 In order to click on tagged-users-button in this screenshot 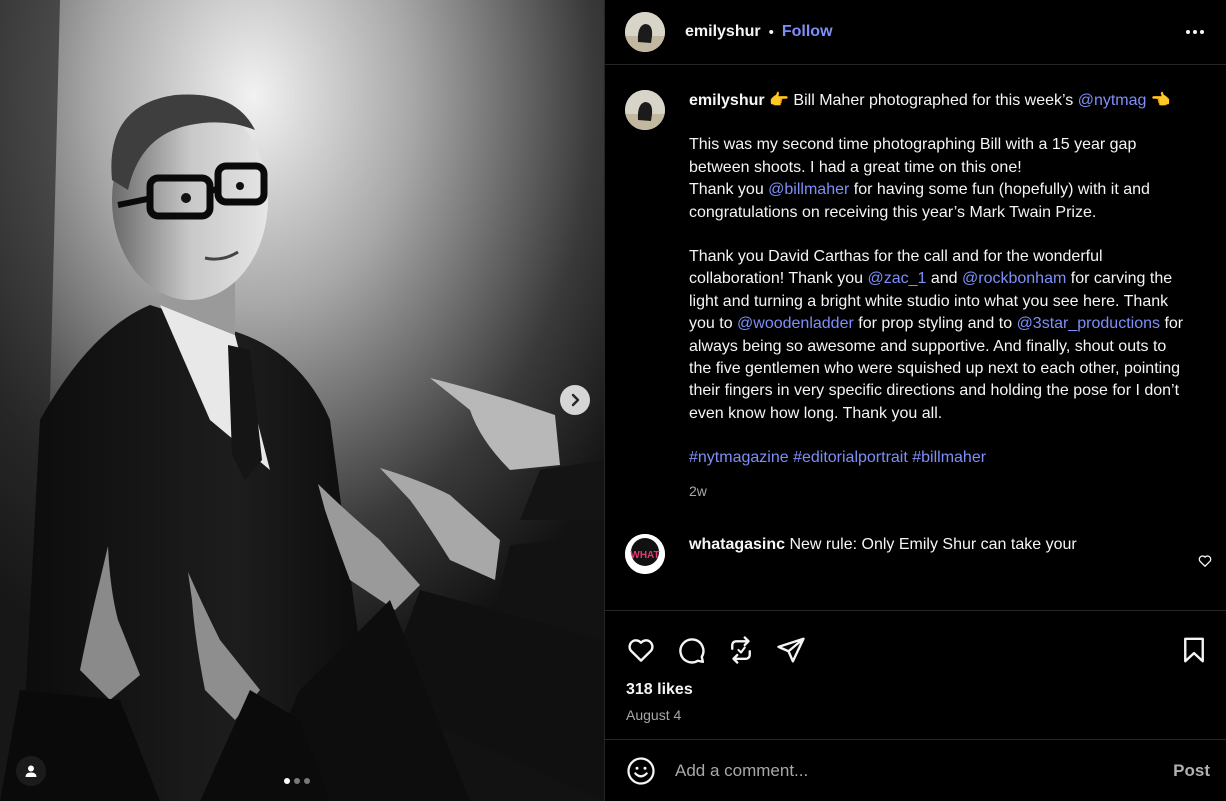, I will do `click(31, 771)`.